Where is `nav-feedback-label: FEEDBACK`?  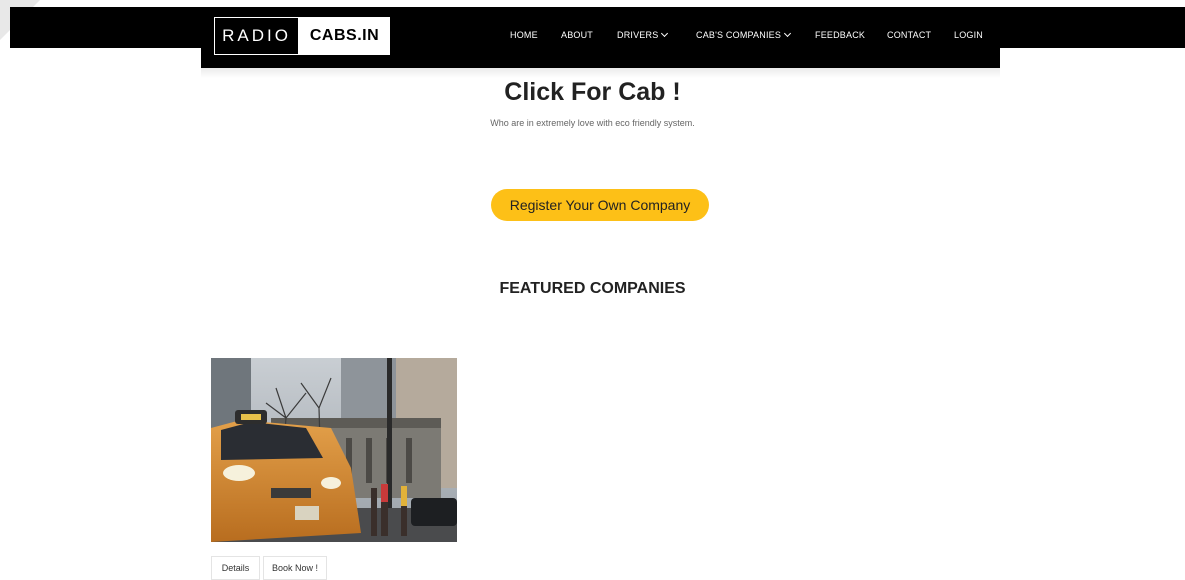
nav-feedback-label: FEEDBACK is located at coordinates (840, 35).